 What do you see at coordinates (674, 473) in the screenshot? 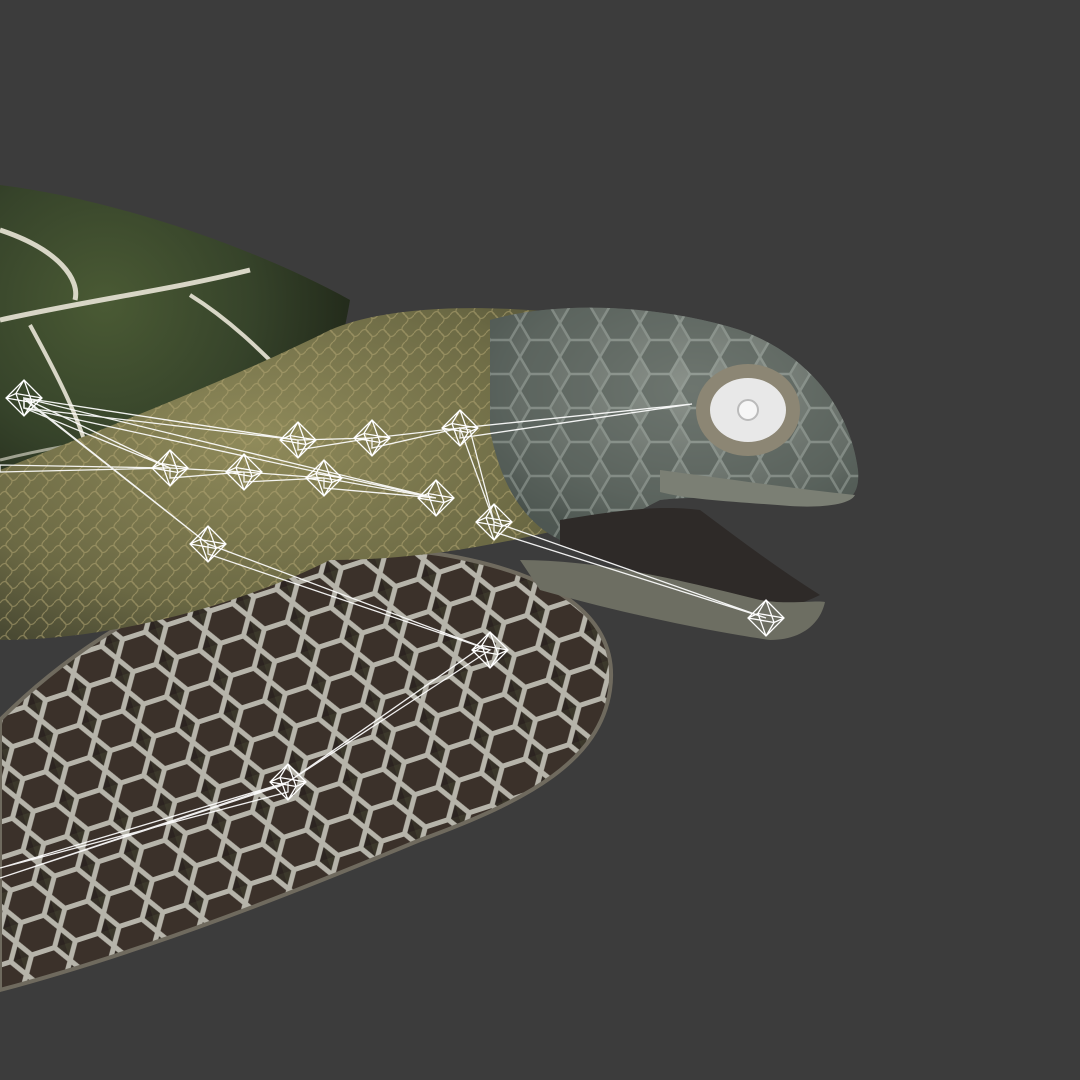
I see `turtle-head` at bounding box center [674, 473].